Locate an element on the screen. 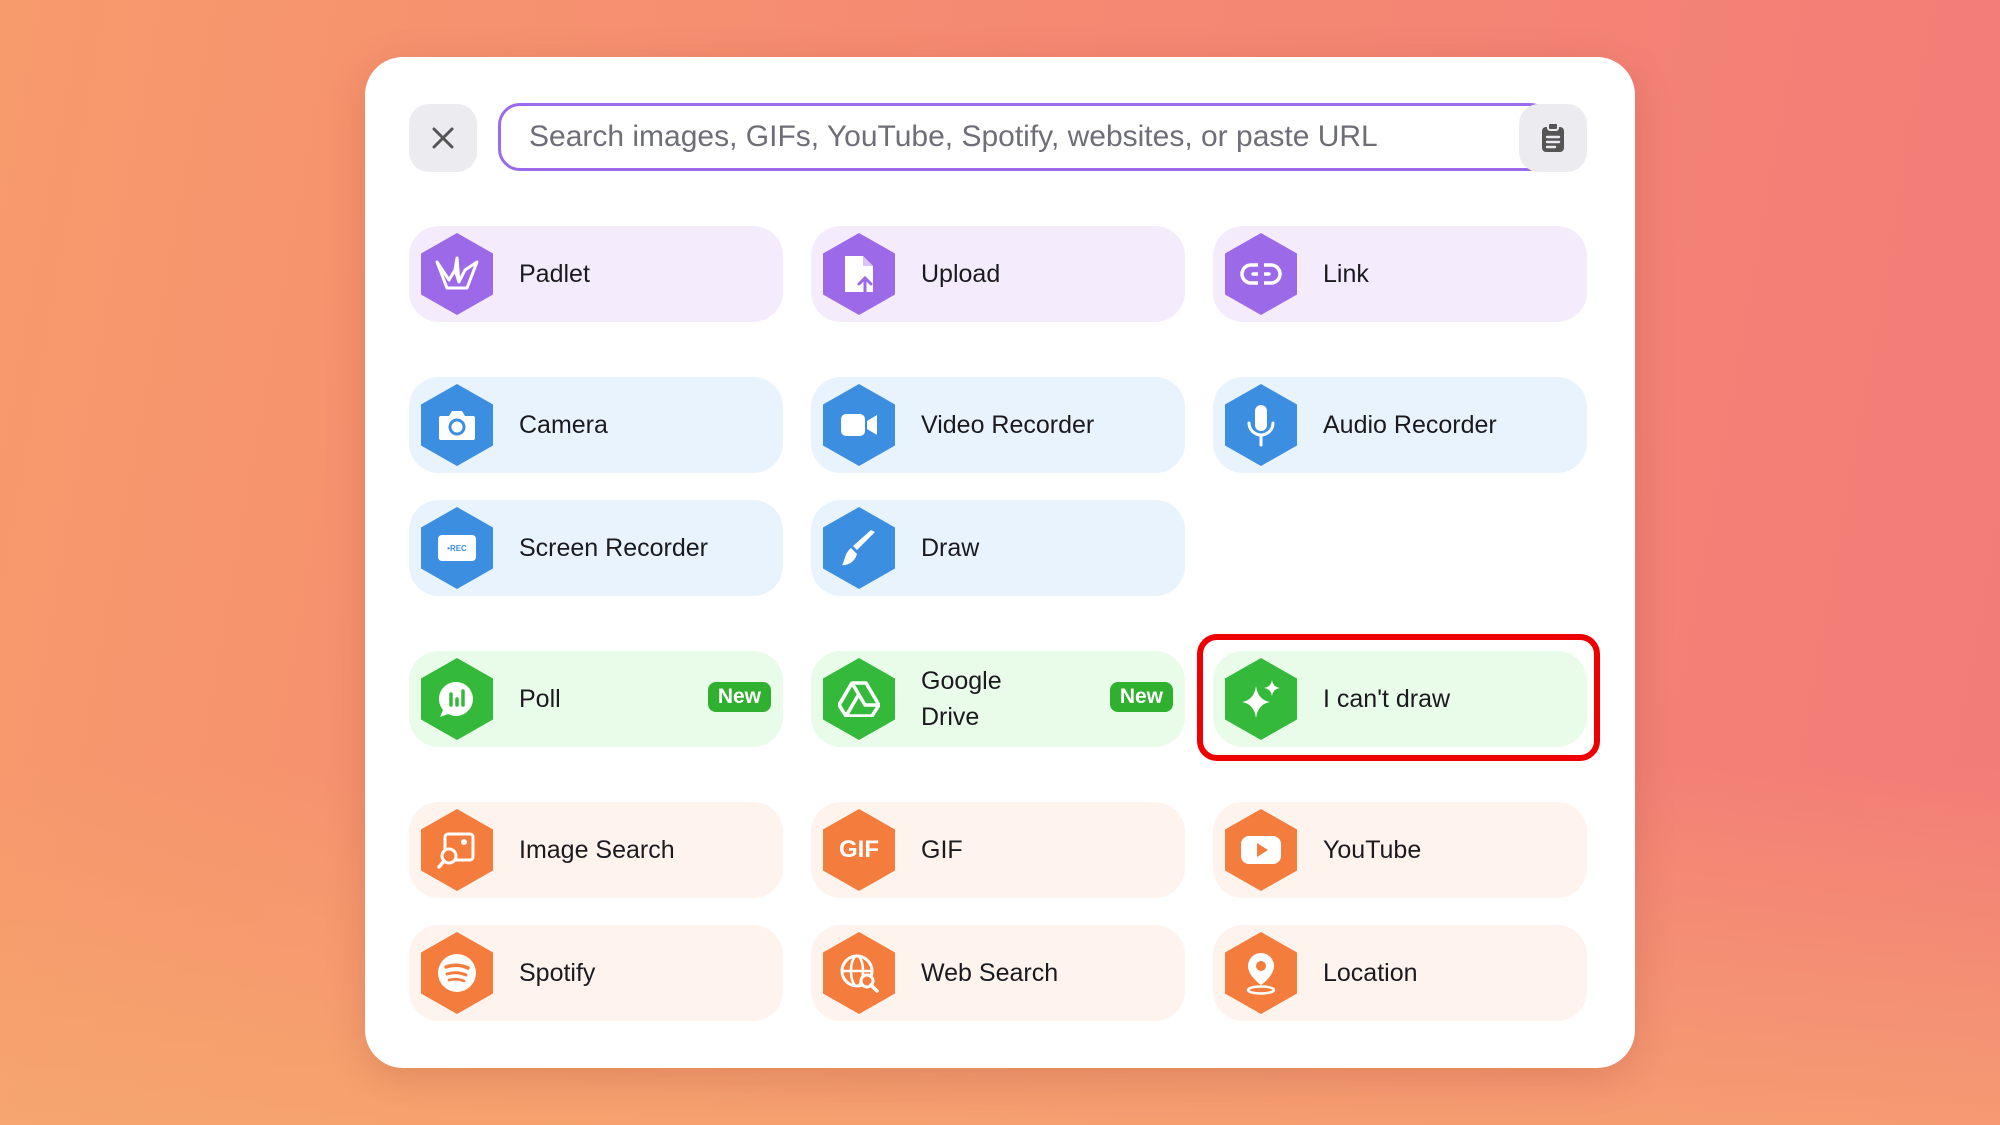 This screenshot has width=2000, height=1125. tile-google-drive: Google Drive New is located at coordinates (998, 699).